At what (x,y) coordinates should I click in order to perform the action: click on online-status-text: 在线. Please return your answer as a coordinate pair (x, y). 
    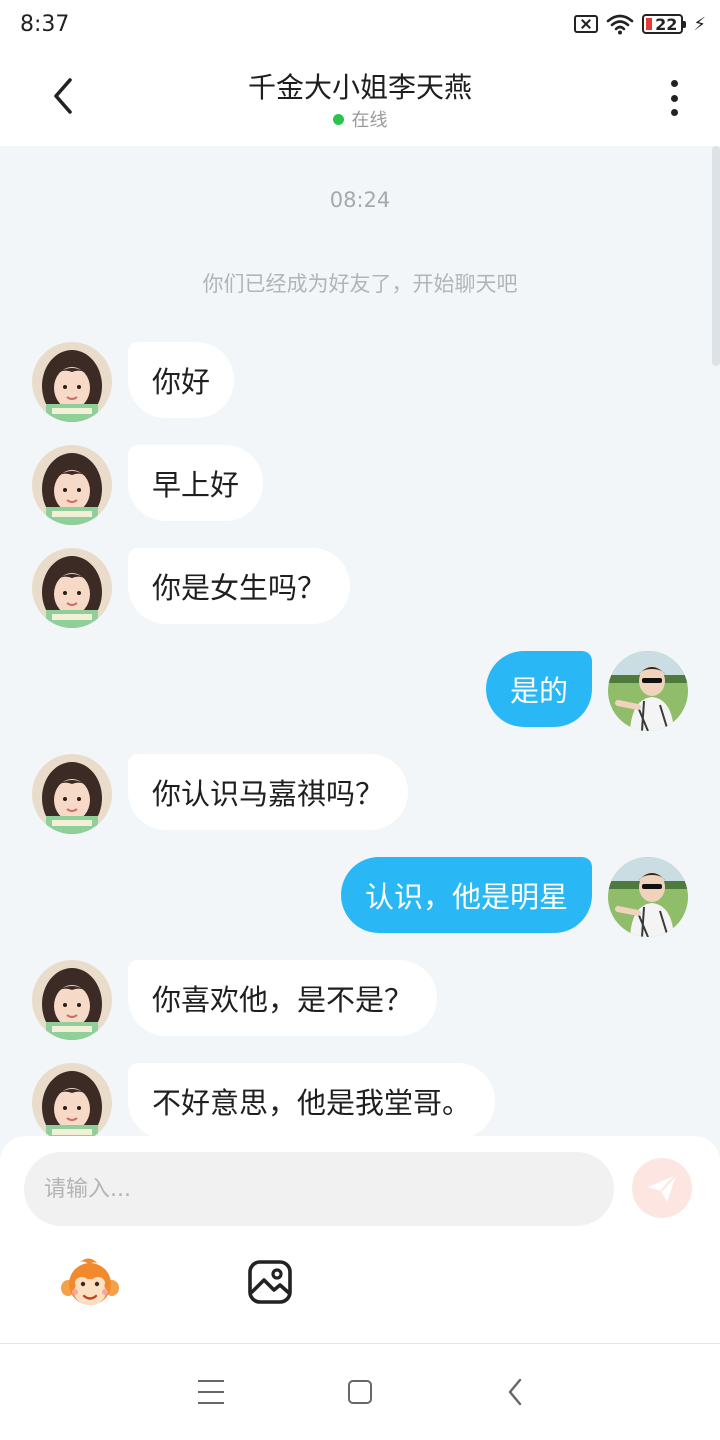
    Looking at the image, I should click on (369, 120).